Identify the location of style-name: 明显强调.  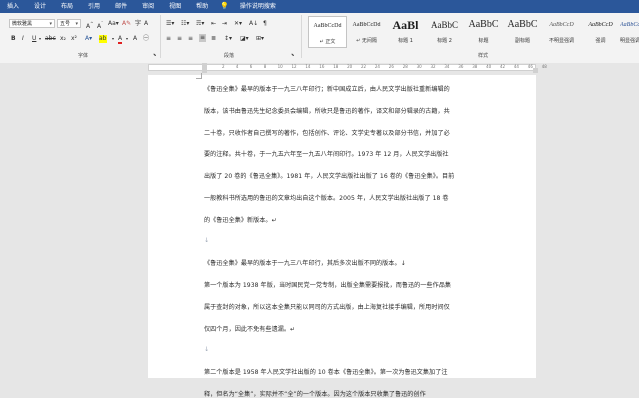
(629, 41).